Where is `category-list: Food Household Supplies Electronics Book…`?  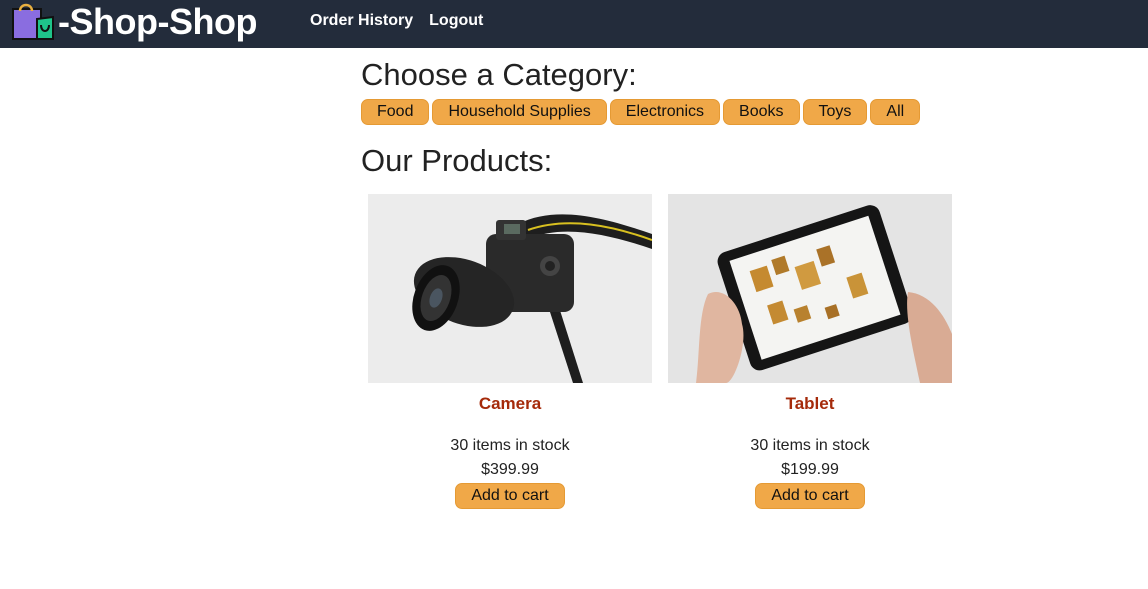 category-list: Food Household Supplies Electronics Book… is located at coordinates (641, 112).